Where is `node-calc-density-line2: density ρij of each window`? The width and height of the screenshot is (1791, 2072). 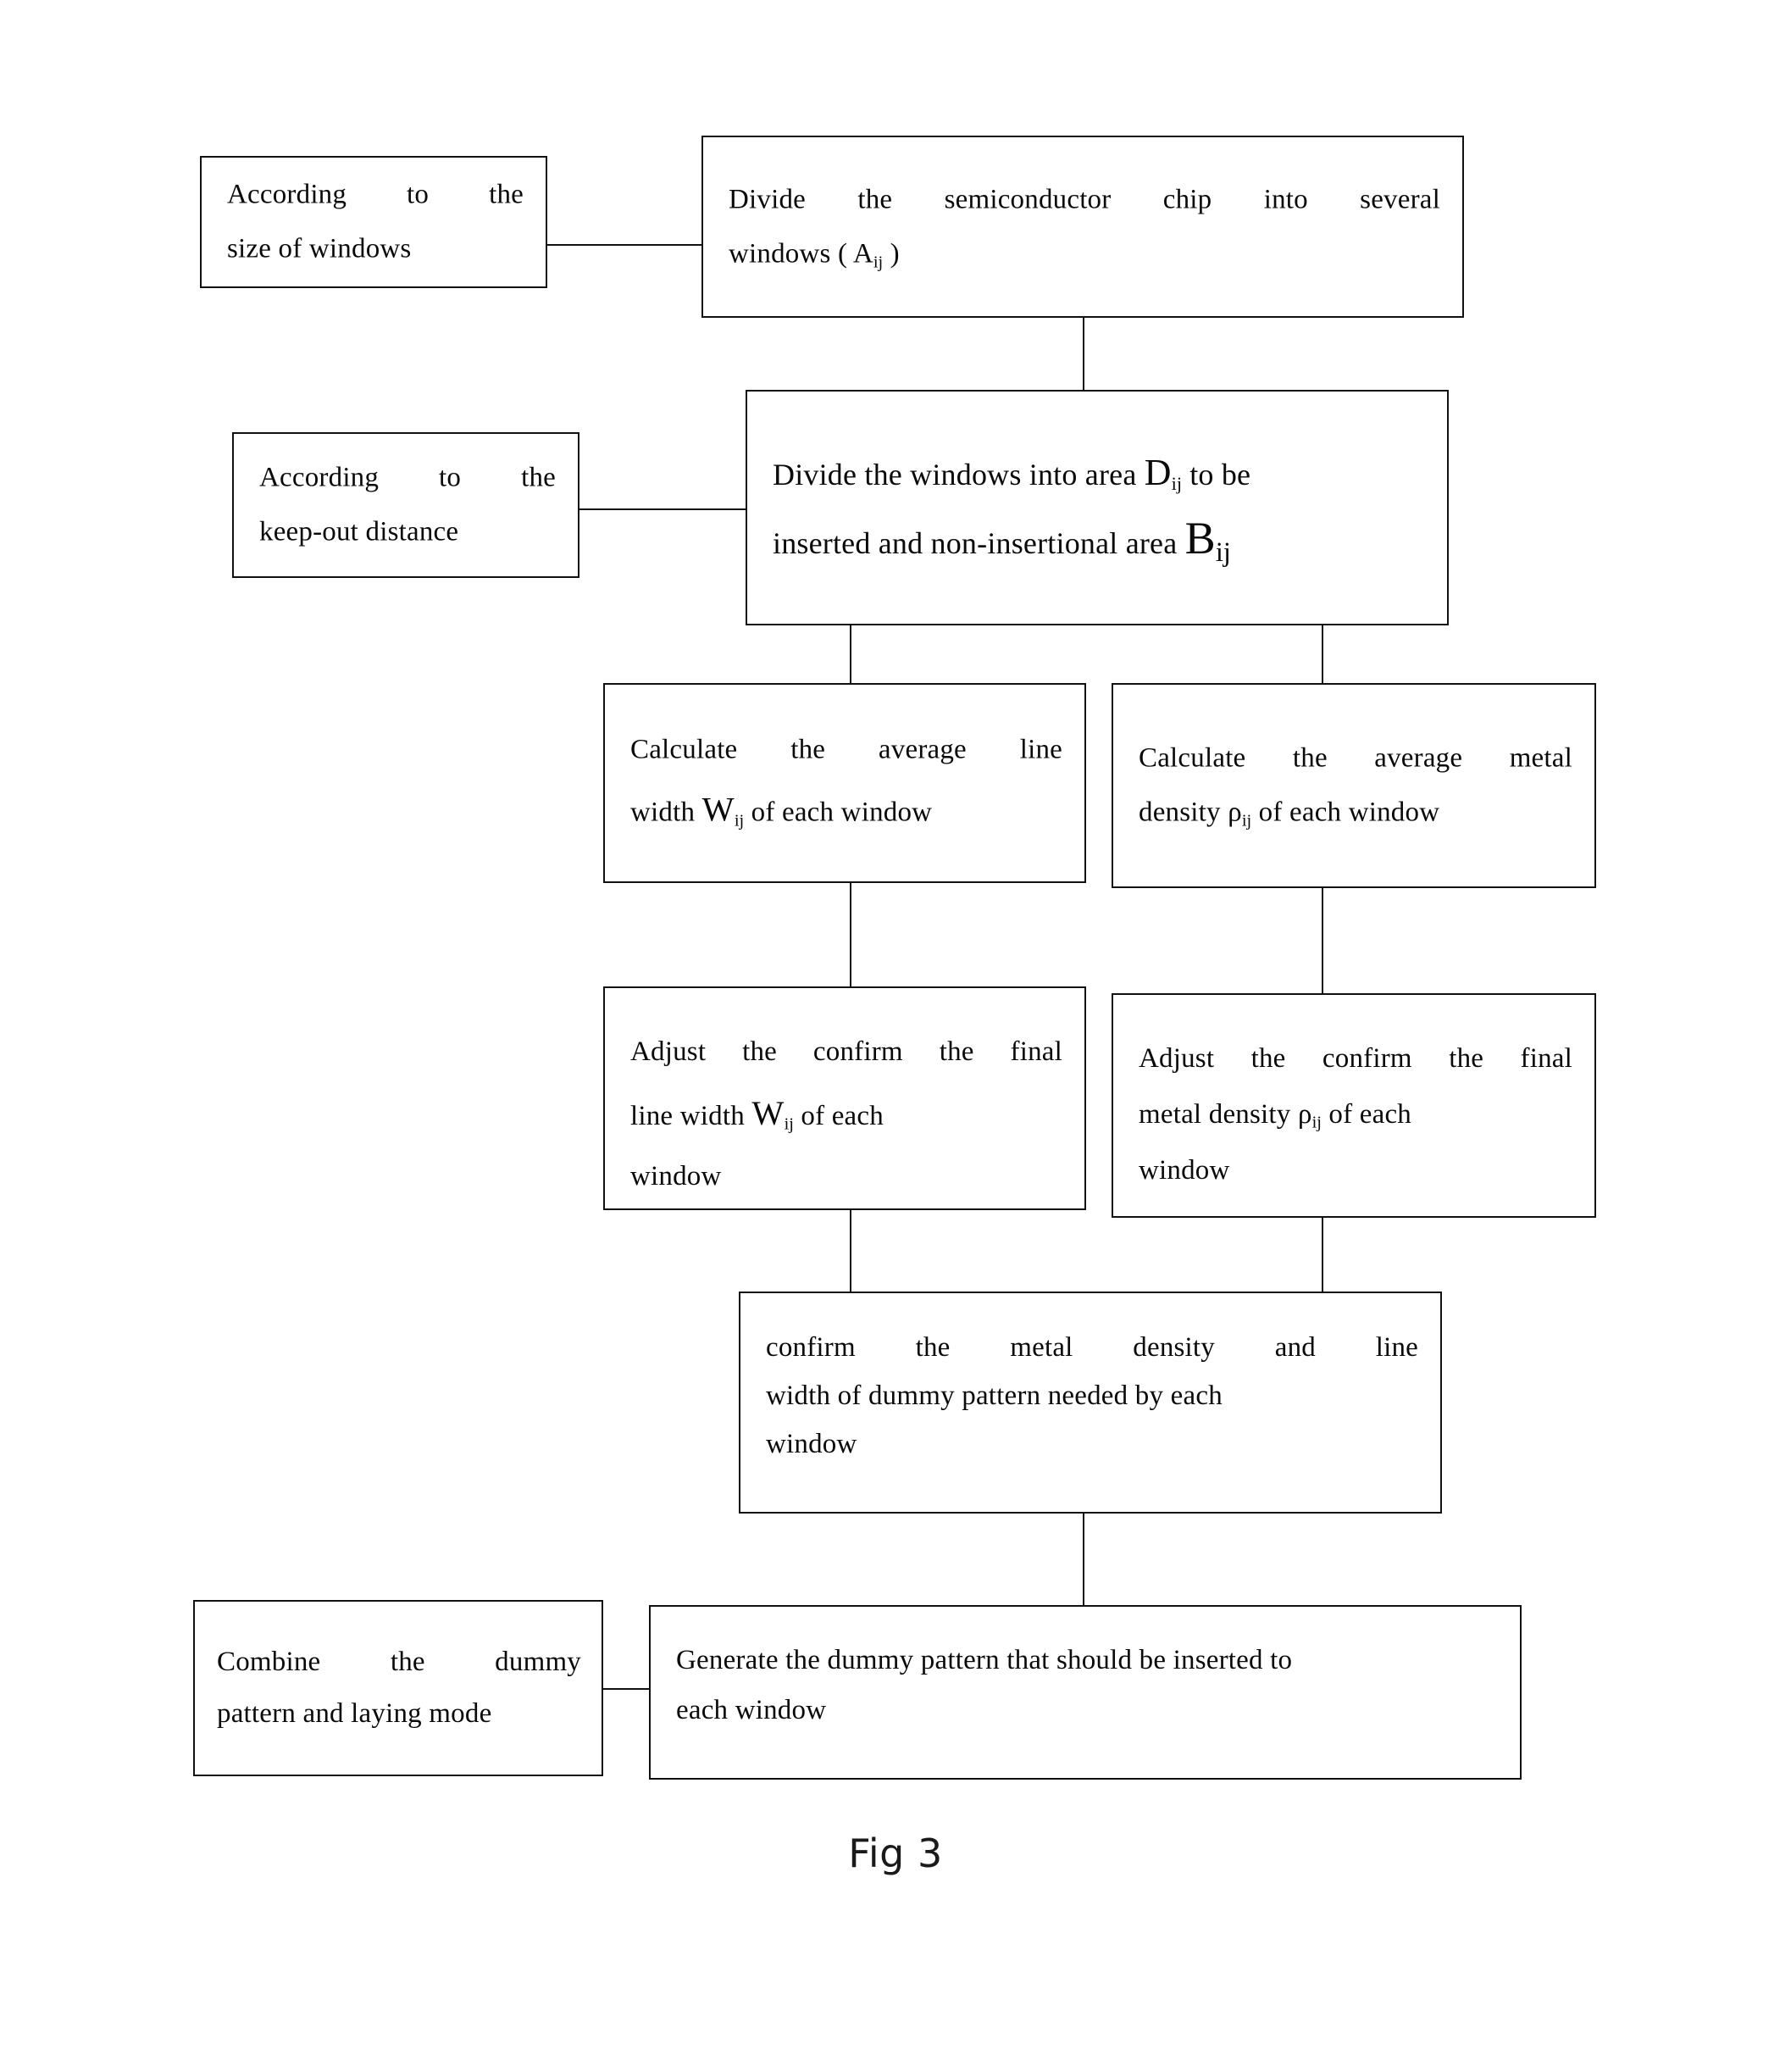
node-calc-density-line2: density ρij of each window is located at coordinates (1290, 813).